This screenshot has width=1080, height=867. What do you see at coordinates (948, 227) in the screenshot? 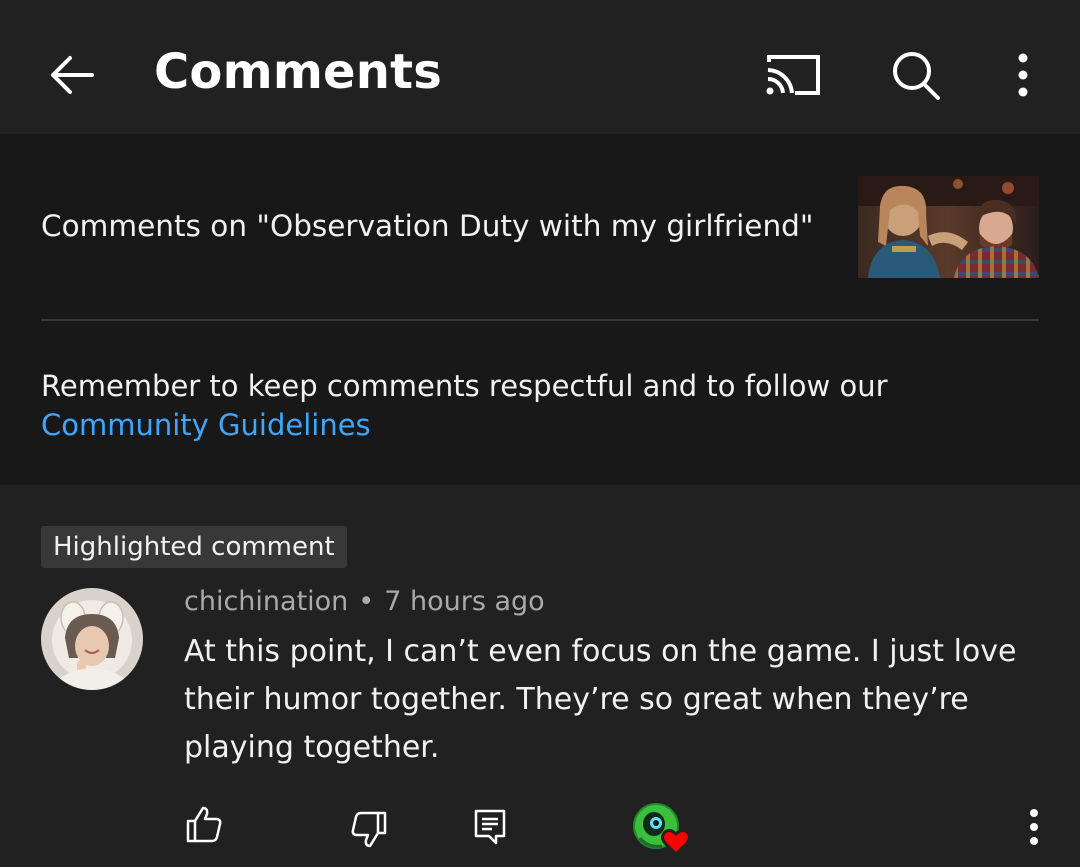
I see `video-thumbnail` at bounding box center [948, 227].